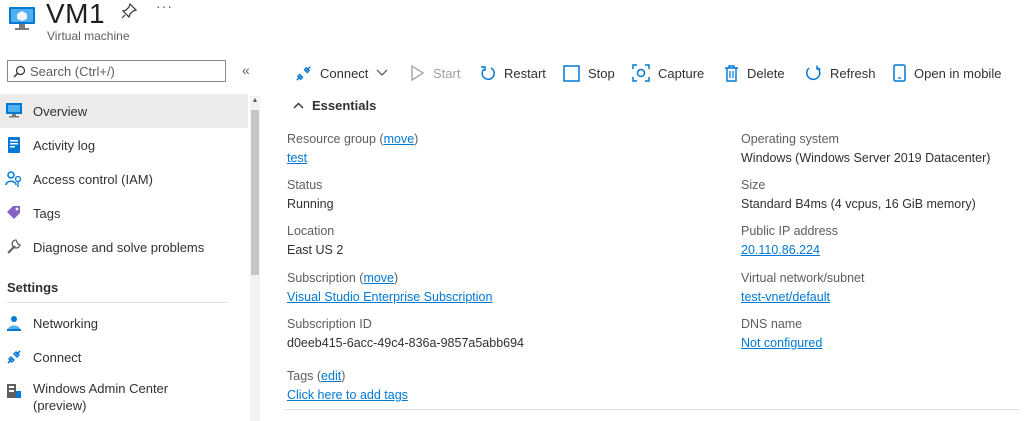 The image size is (1024, 421). What do you see at coordinates (246, 70) in the screenshot?
I see `collapse-sidebar-button: «` at bounding box center [246, 70].